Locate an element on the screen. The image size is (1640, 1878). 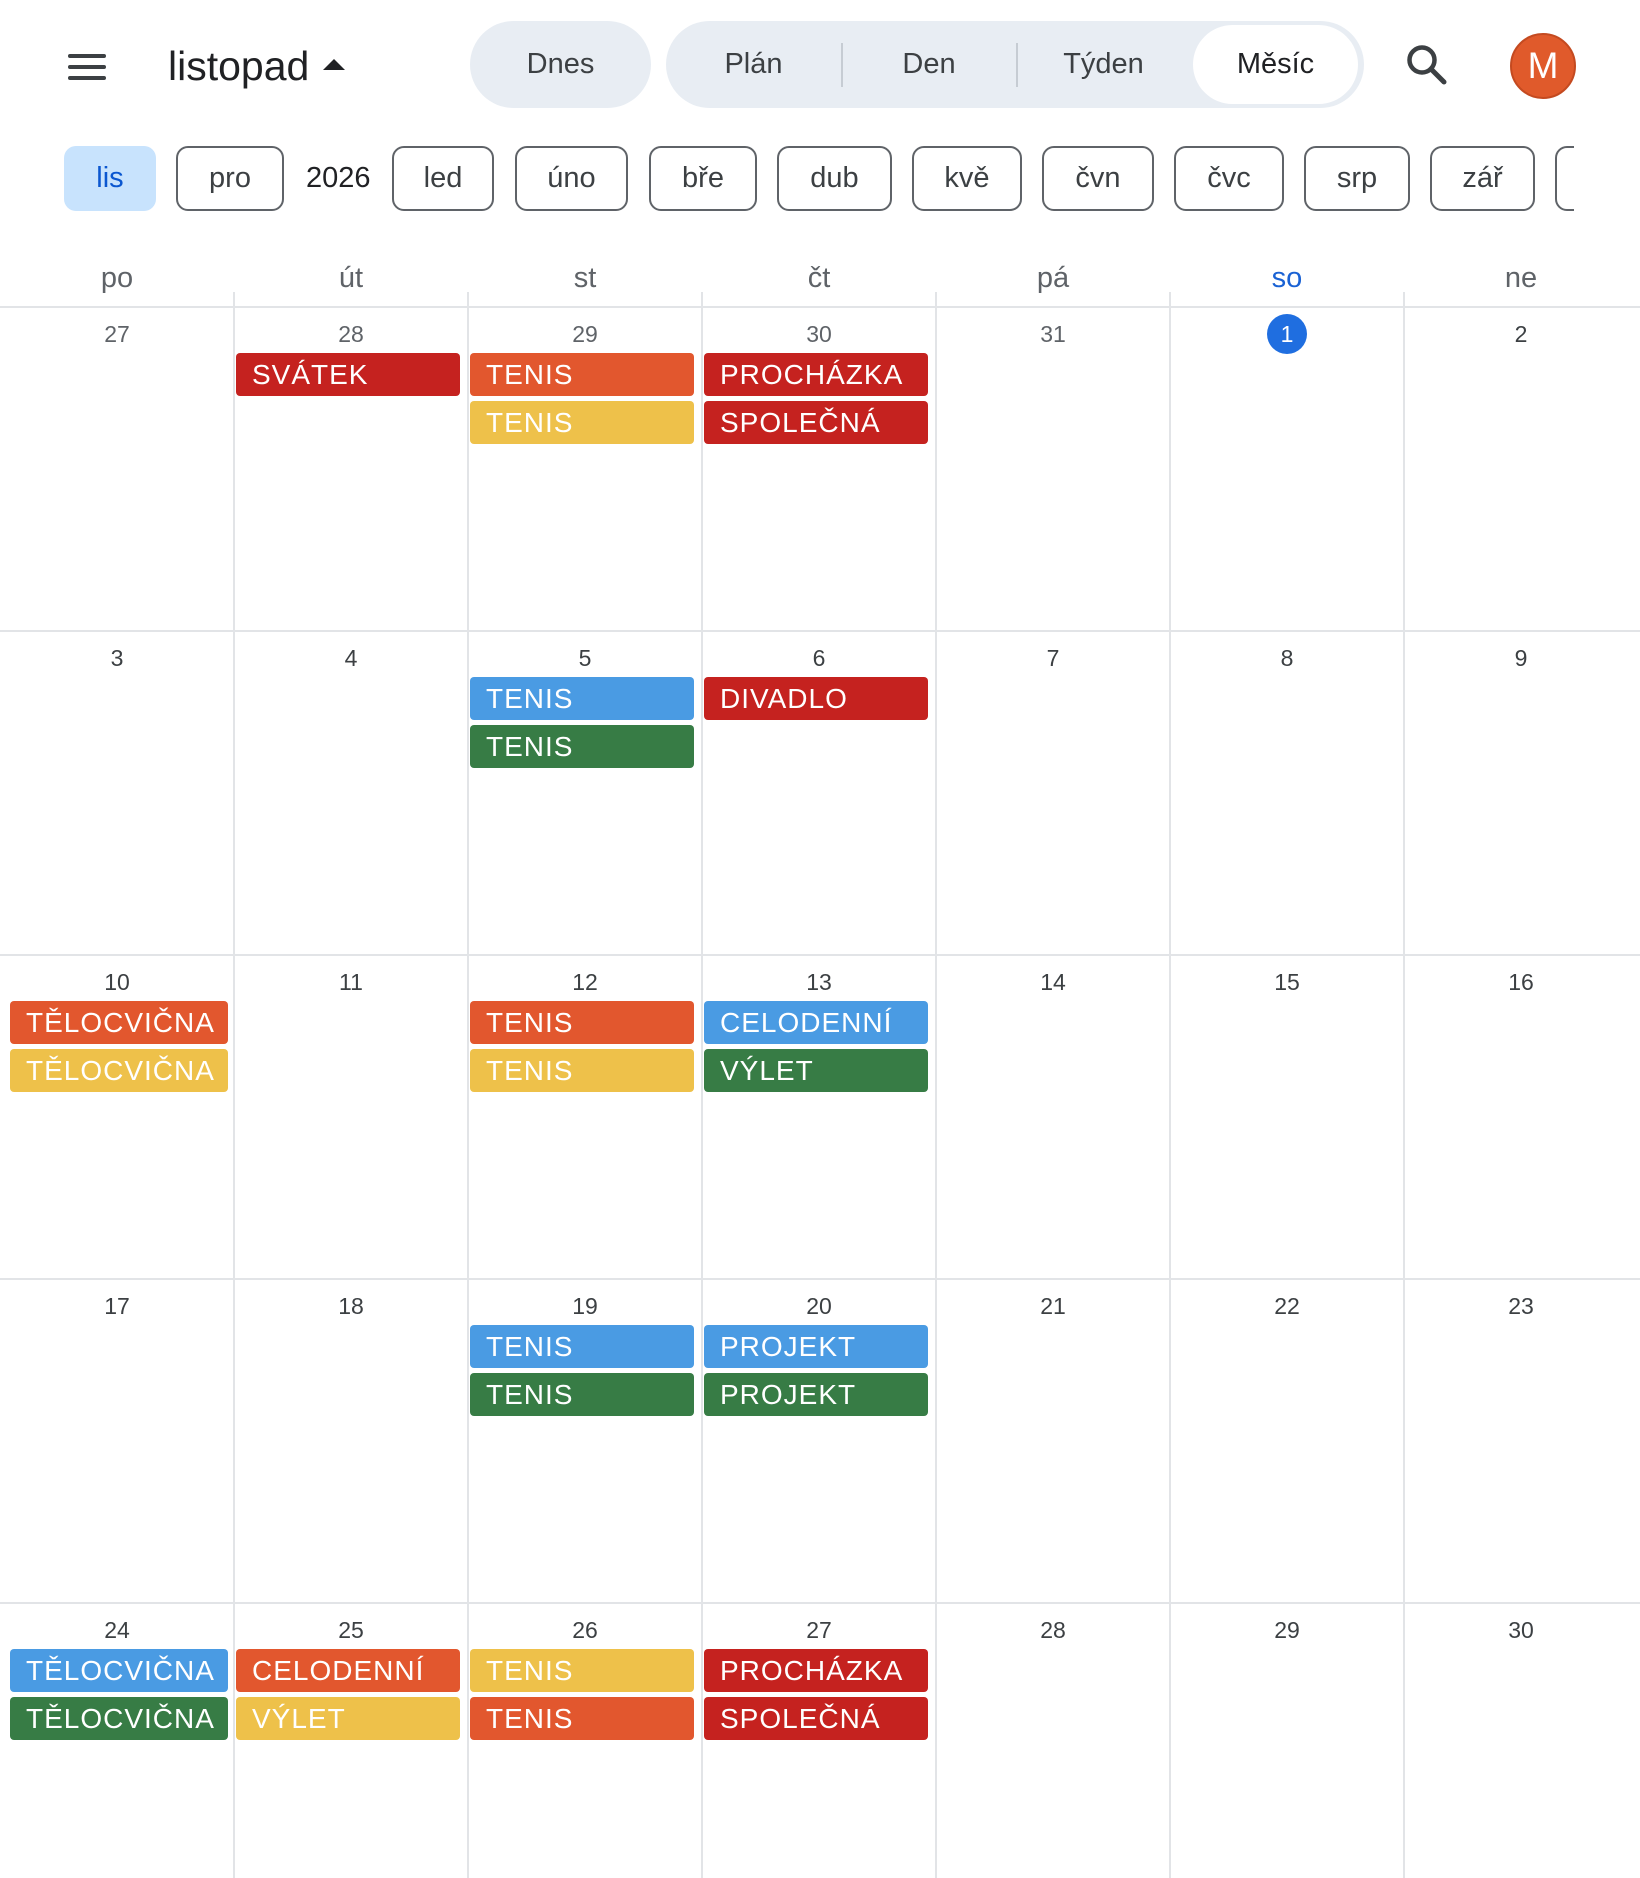
day-number: 9 is located at coordinates (1521, 658).